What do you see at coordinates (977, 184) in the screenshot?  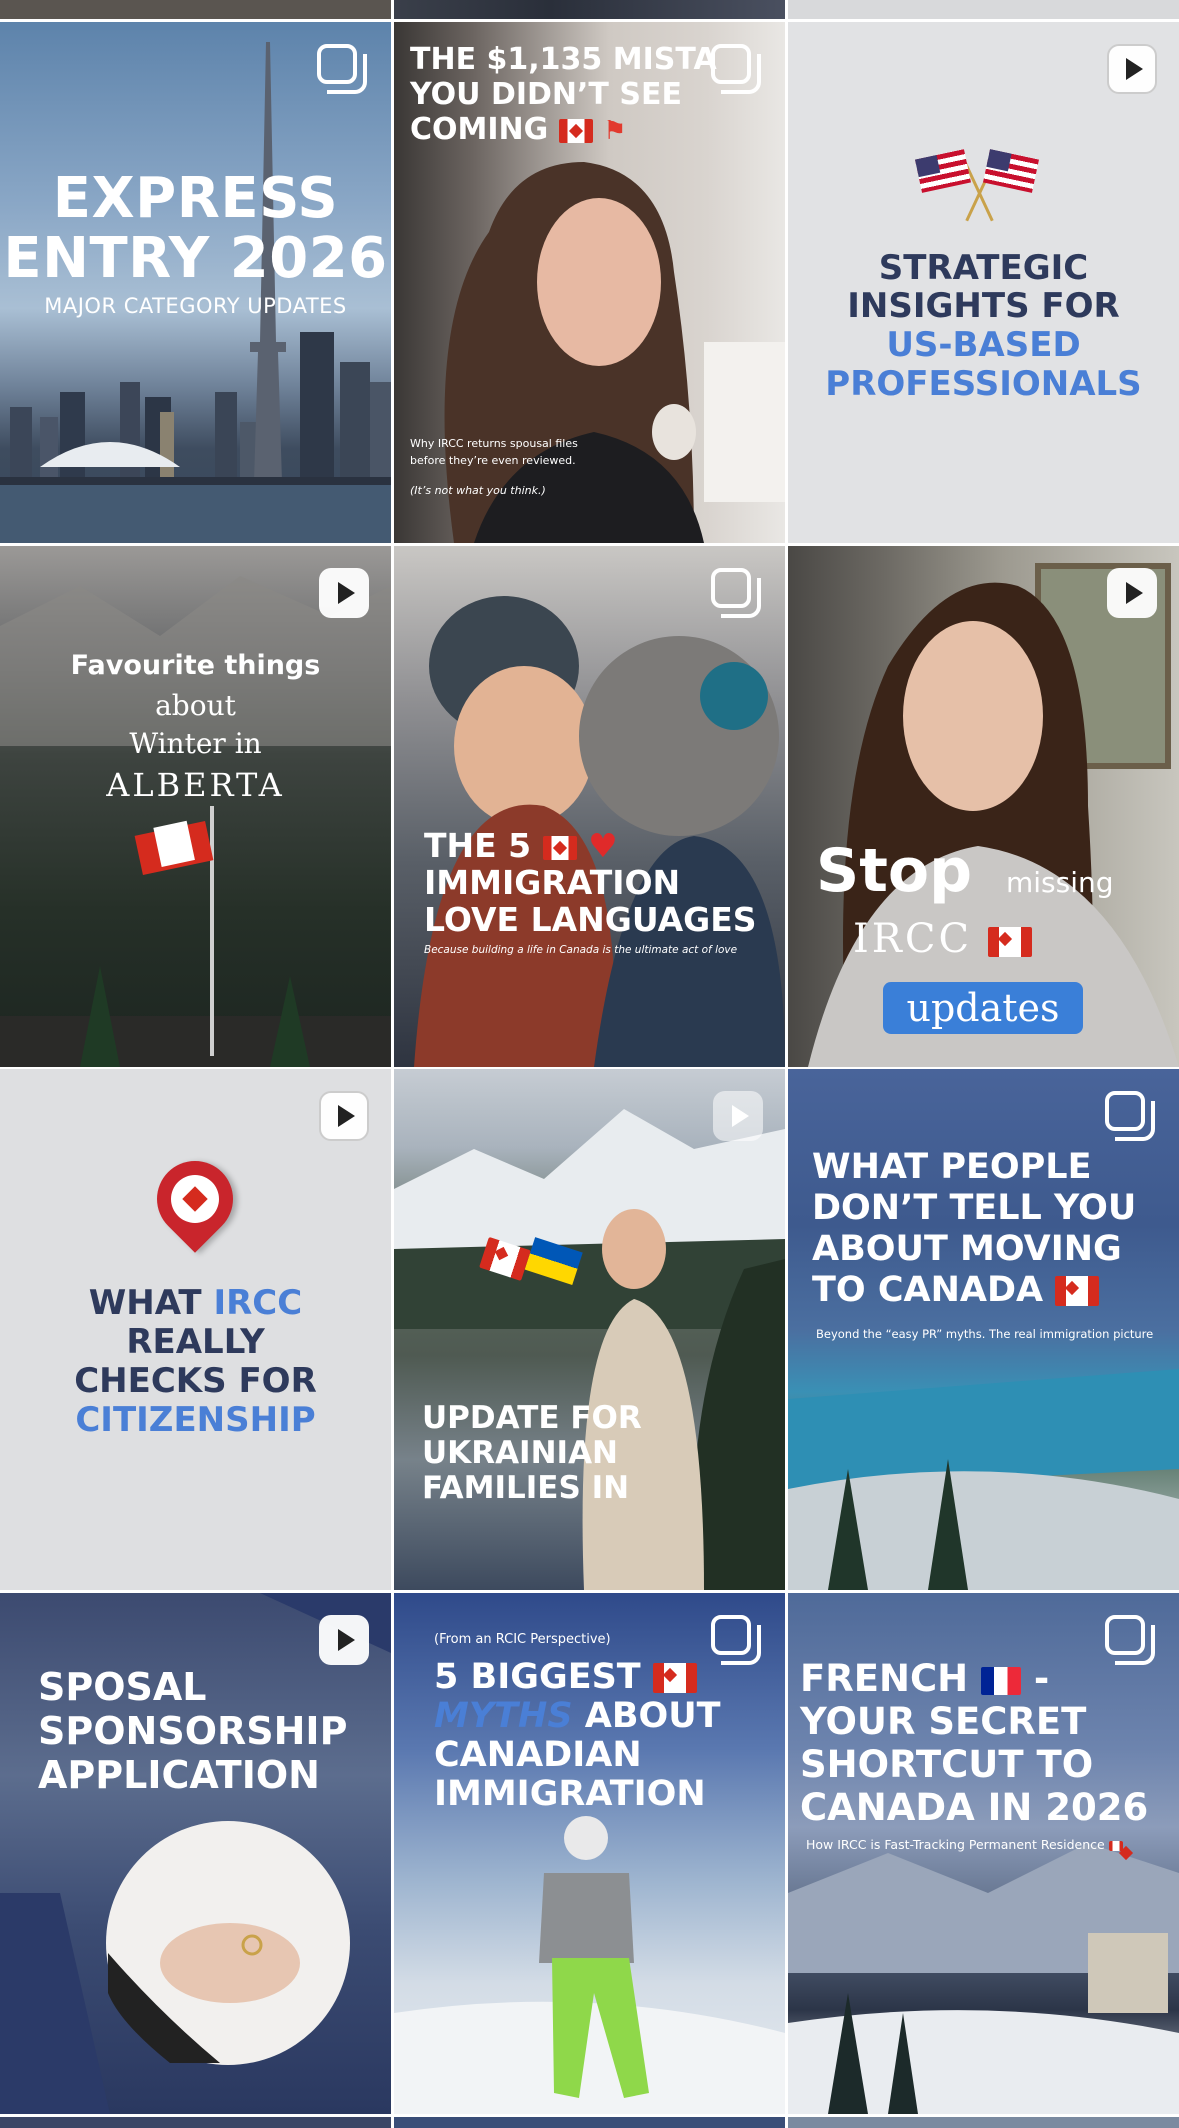 I see `us-flags-icon` at bounding box center [977, 184].